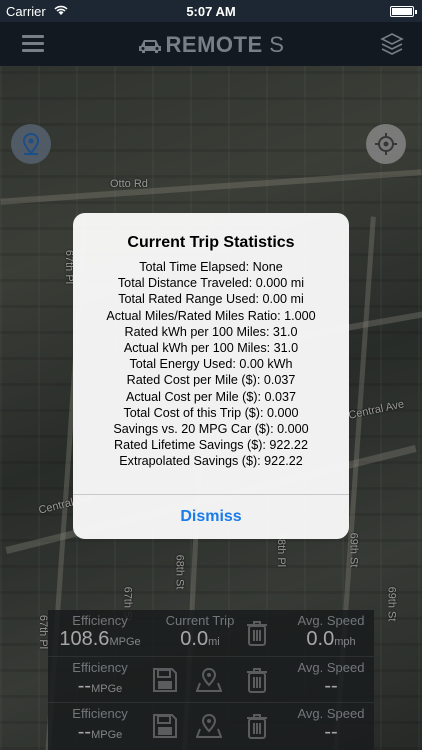 This screenshot has width=422, height=750. What do you see at coordinates (211, 315) in the screenshot?
I see `stat-line: Actual Miles/Rated Miles Ratio: 1.000` at bounding box center [211, 315].